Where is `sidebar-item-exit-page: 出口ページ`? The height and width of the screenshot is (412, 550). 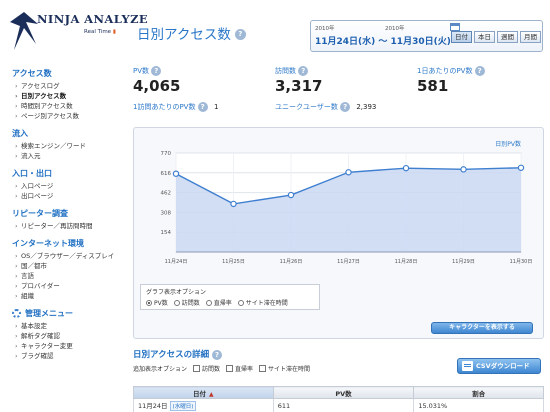
sidebar-item-exit-page: 出口ページ is located at coordinates (66, 196).